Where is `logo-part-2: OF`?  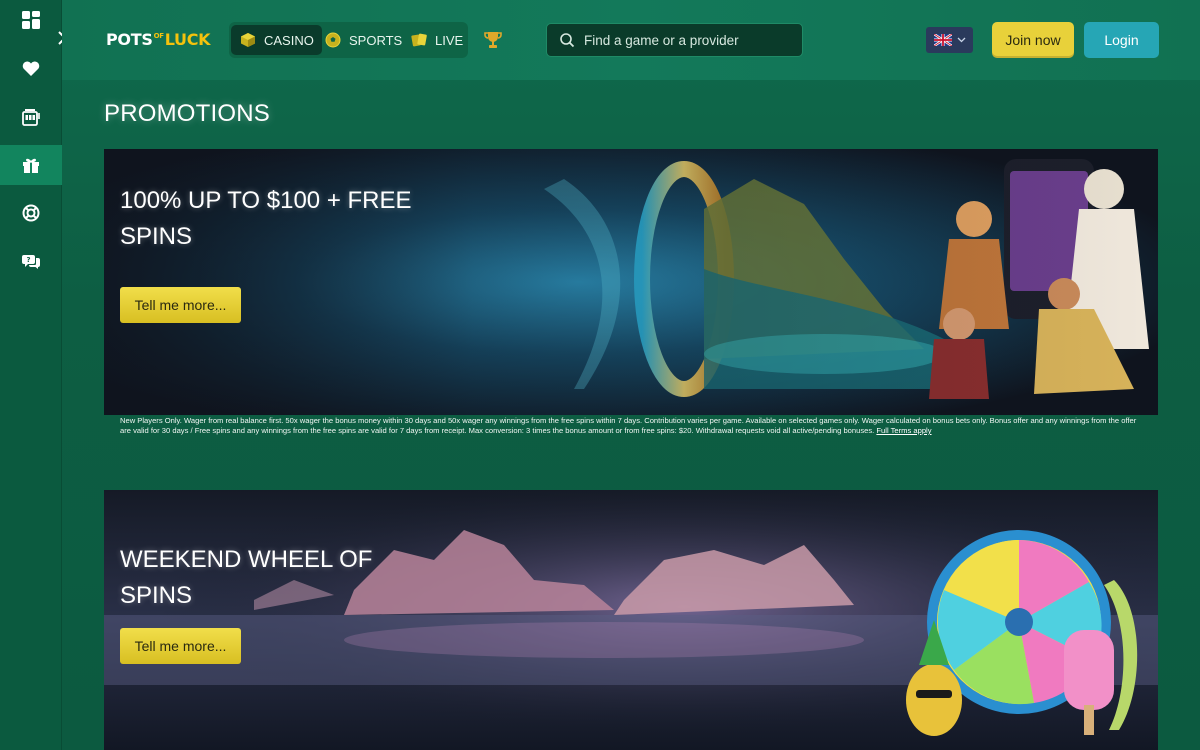 logo-part-2: OF is located at coordinates (158, 36).